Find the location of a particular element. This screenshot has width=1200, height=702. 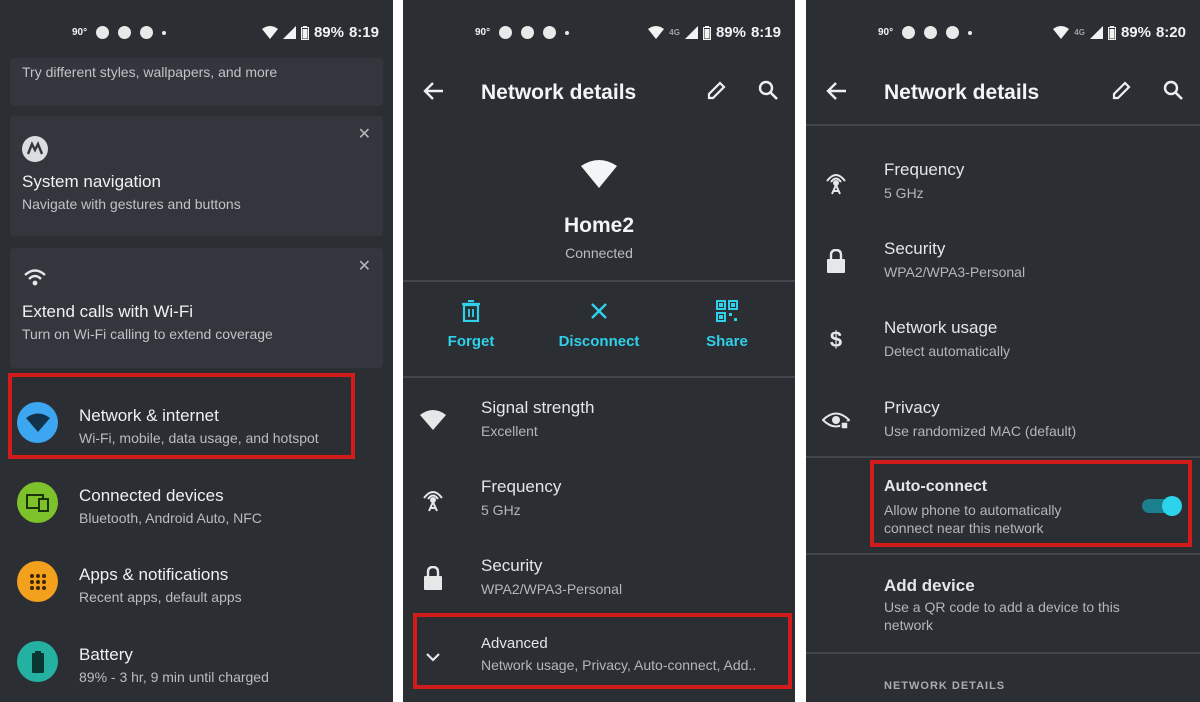

row-title: Frequency is located at coordinates (521, 486).